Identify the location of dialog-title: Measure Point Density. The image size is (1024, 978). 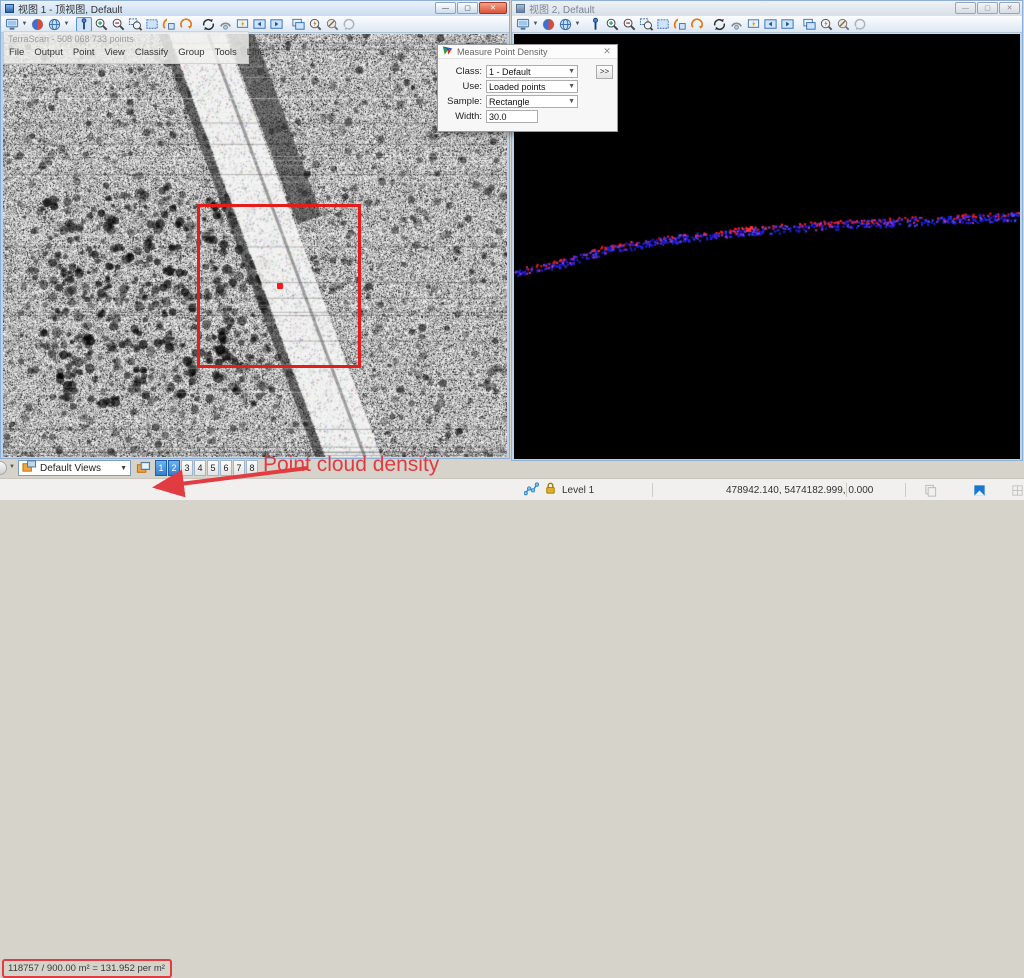
(502, 51).